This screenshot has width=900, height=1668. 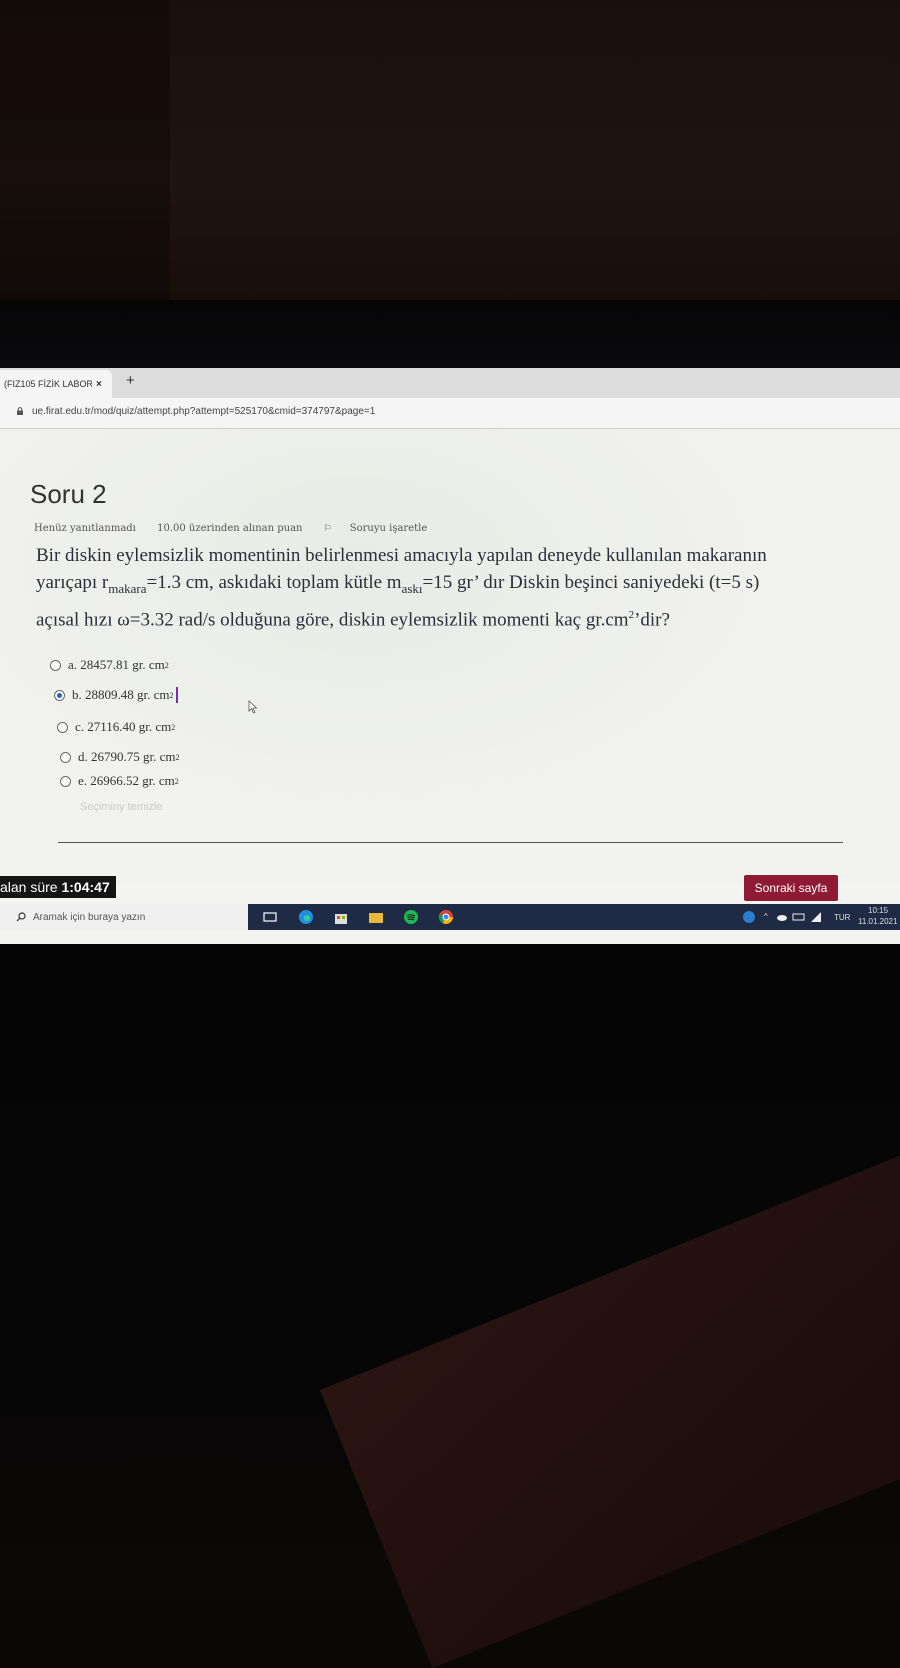 What do you see at coordinates (799, 917) in the screenshot?
I see `battery-icon` at bounding box center [799, 917].